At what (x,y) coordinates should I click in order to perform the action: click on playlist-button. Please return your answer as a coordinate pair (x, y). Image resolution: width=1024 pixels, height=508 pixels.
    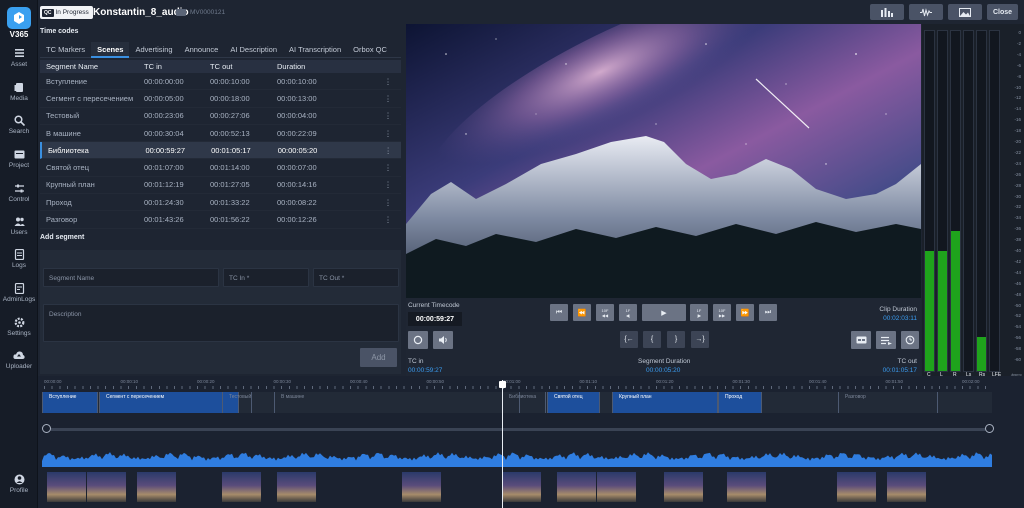
    Looking at the image, I should click on (886, 340).